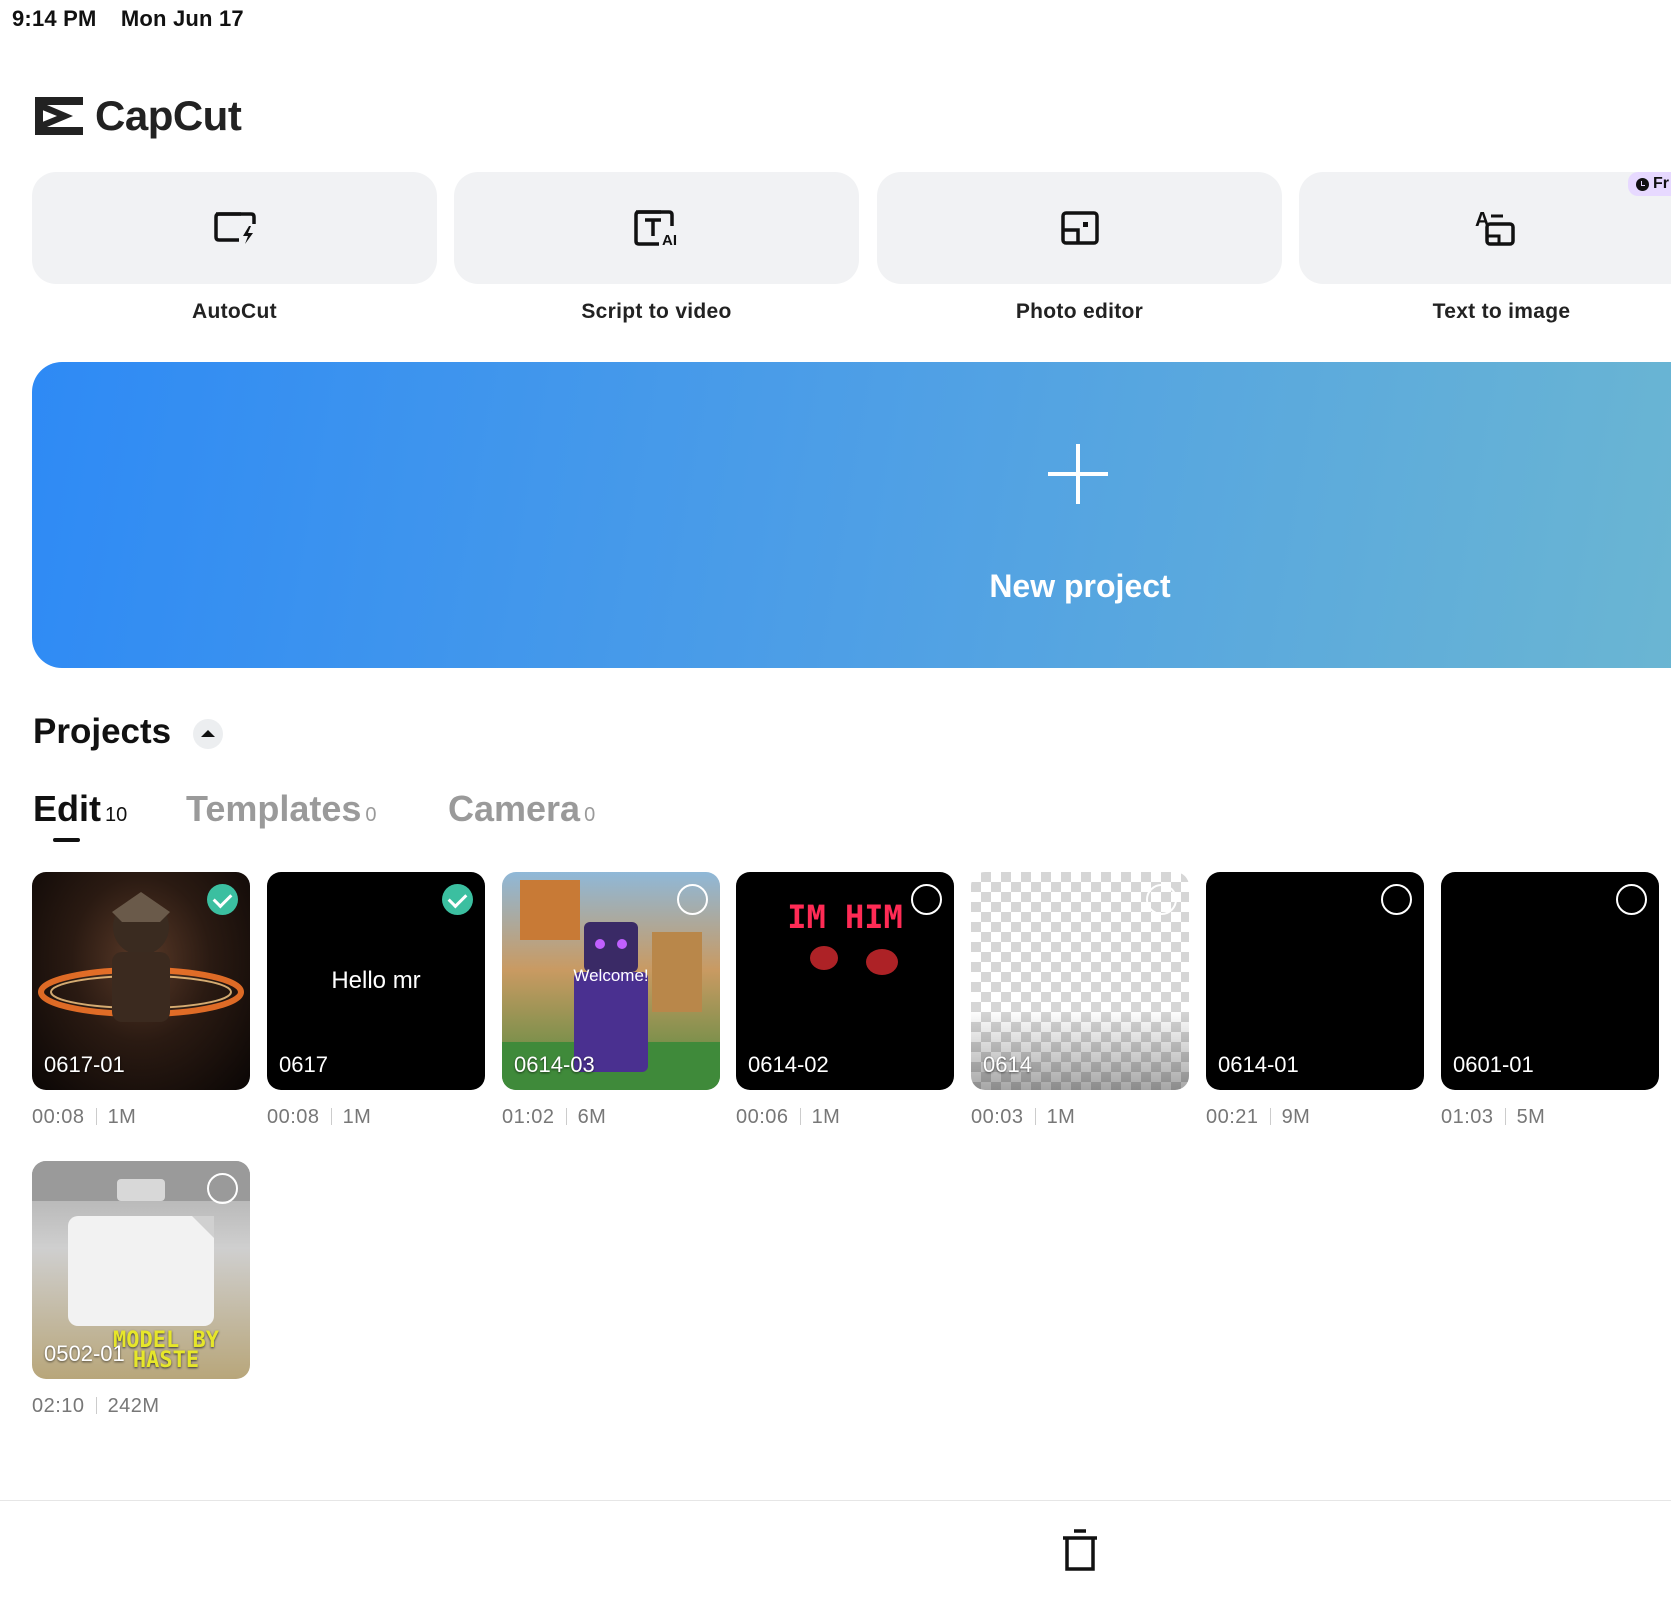  What do you see at coordinates (1661, 183) in the screenshot?
I see `free-badge-text: Fr` at bounding box center [1661, 183].